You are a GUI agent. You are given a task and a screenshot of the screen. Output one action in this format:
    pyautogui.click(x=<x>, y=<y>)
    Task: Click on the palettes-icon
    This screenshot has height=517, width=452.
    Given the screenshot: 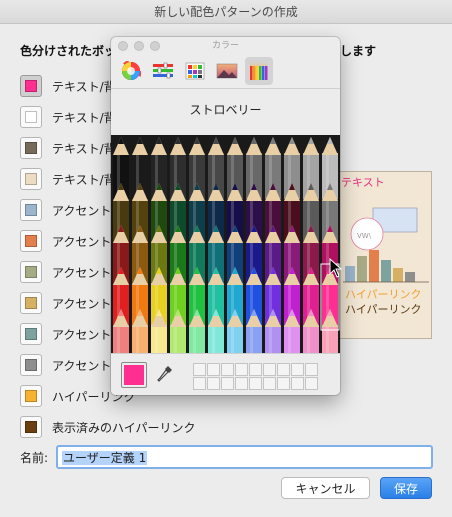 What is the action you would take?
    pyautogui.click(x=195, y=71)
    